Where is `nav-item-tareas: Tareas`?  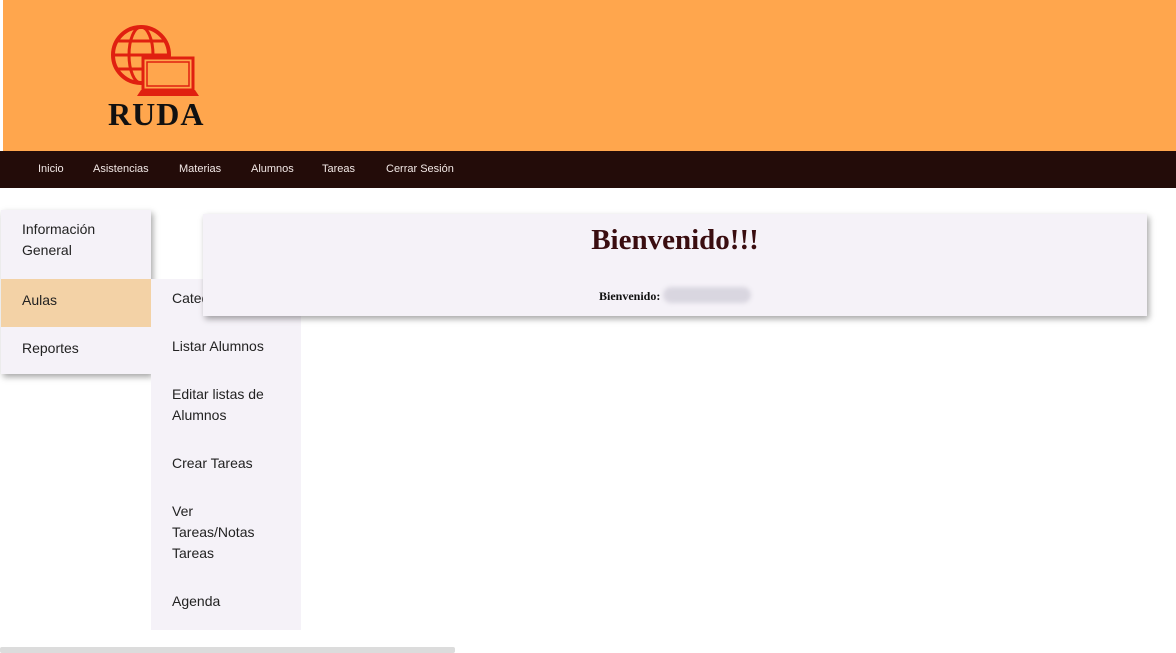 nav-item-tareas: Tareas is located at coordinates (338, 169).